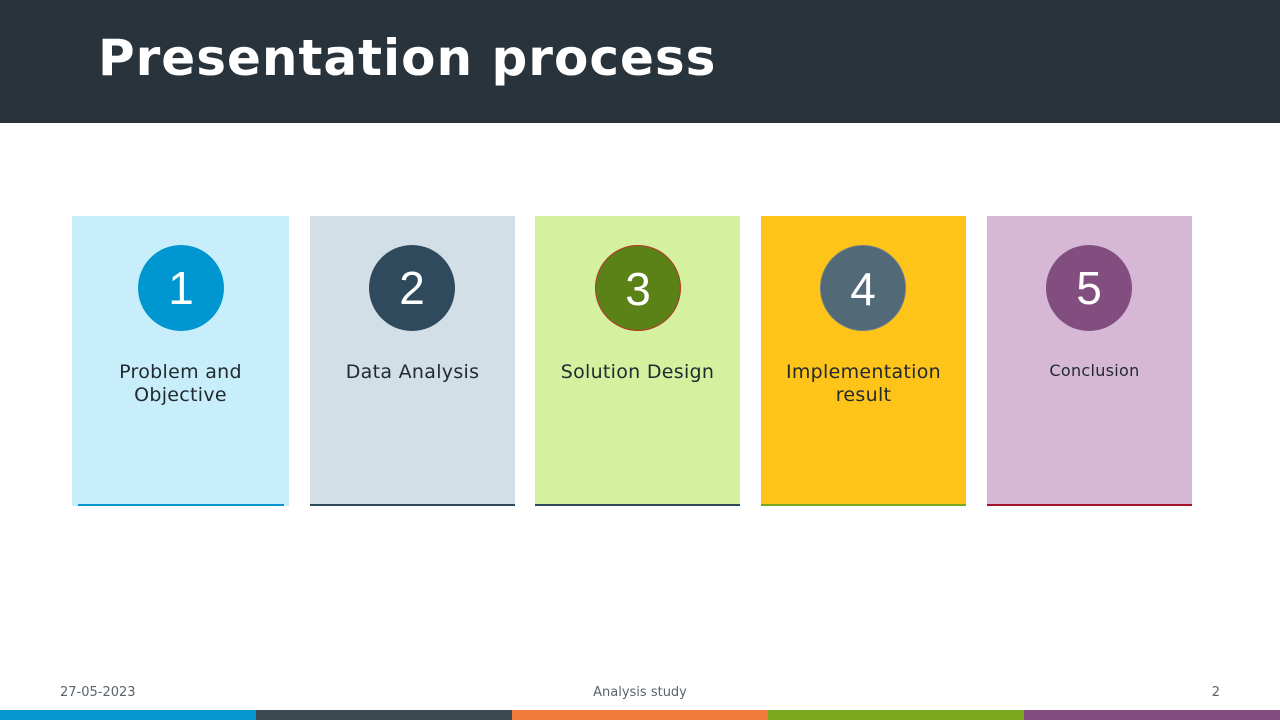  Describe the element at coordinates (1094, 370) in the screenshot. I see `step-label: Conclusion` at that location.